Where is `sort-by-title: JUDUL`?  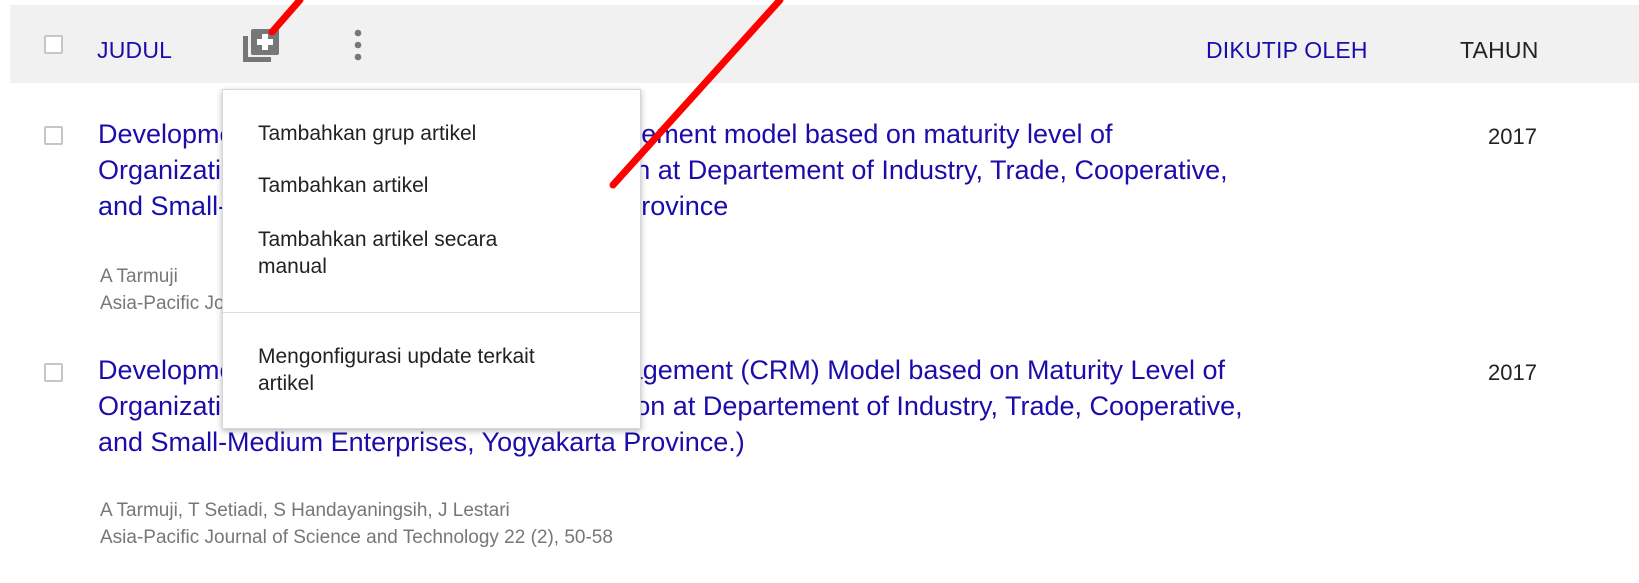 sort-by-title: JUDUL is located at coordinates (134, 50).